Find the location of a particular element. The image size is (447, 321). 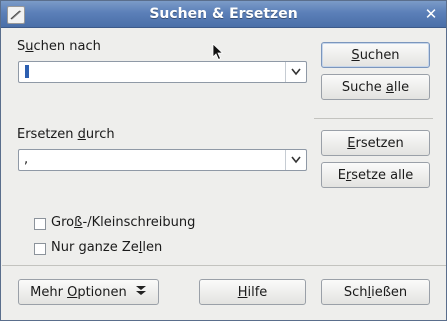

help-button: Hilfe is located at coordinates (252, 292).